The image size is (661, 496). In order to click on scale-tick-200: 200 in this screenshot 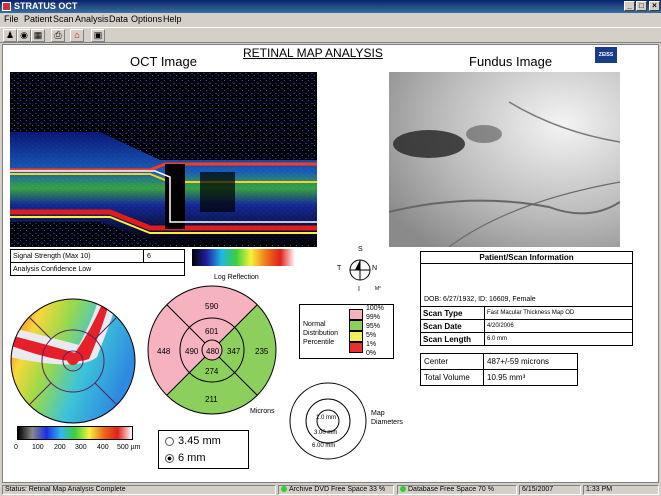, I will do `click(60, 447)`.